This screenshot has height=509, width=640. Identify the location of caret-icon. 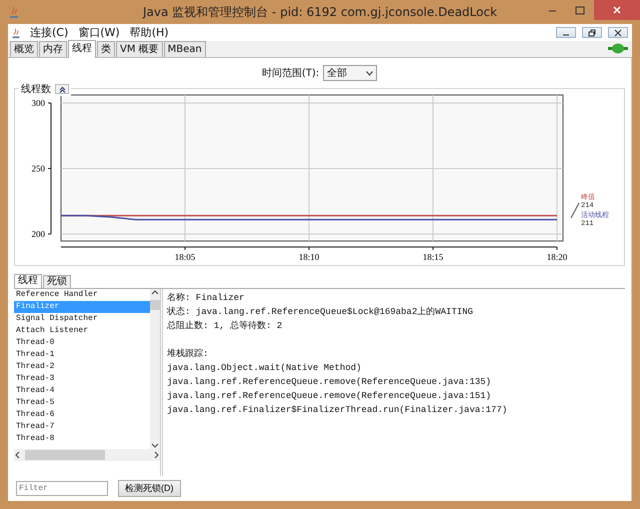
(370, 73).